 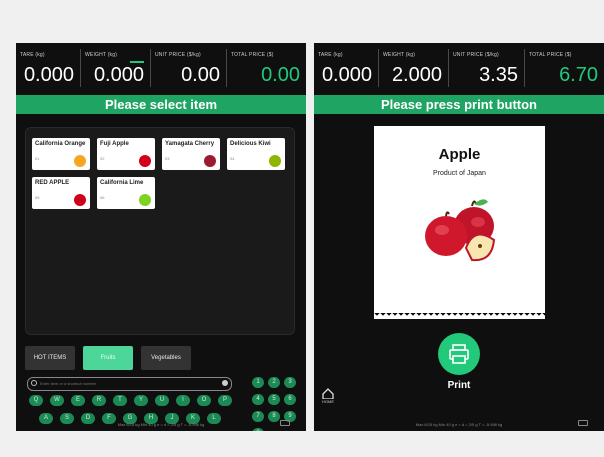 I want to click on item-name: California Lime, so click(x=122, y=183).